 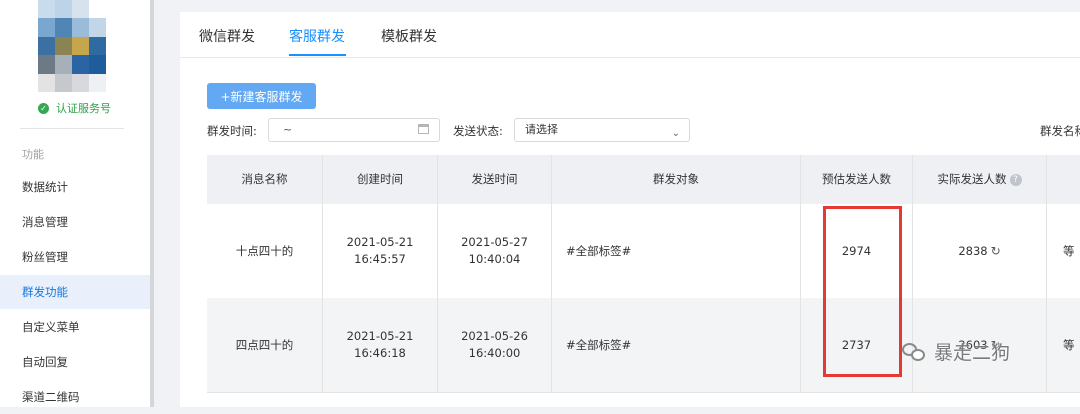 I want to click on verified-label: 认证服务号, so click(x=83, y=108).